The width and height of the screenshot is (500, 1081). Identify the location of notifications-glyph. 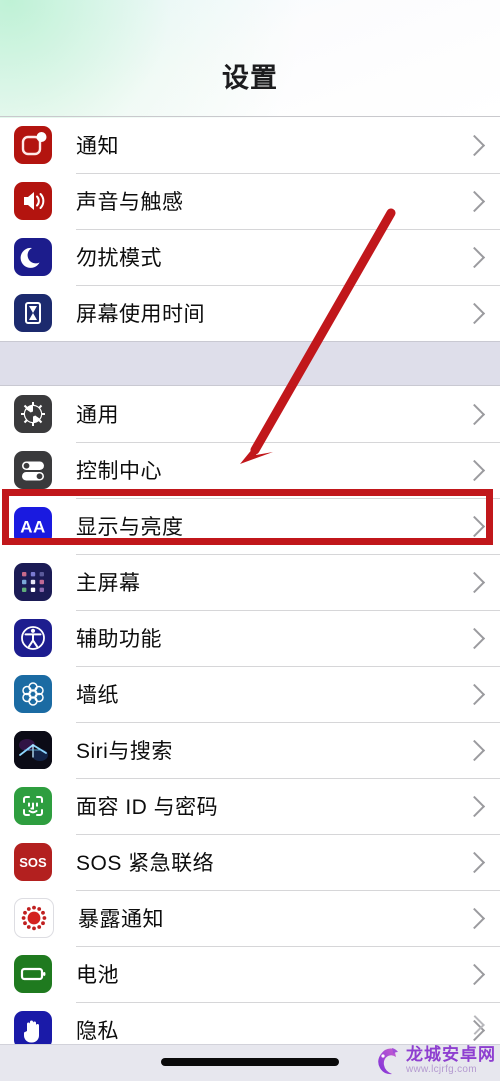
(34, 144).